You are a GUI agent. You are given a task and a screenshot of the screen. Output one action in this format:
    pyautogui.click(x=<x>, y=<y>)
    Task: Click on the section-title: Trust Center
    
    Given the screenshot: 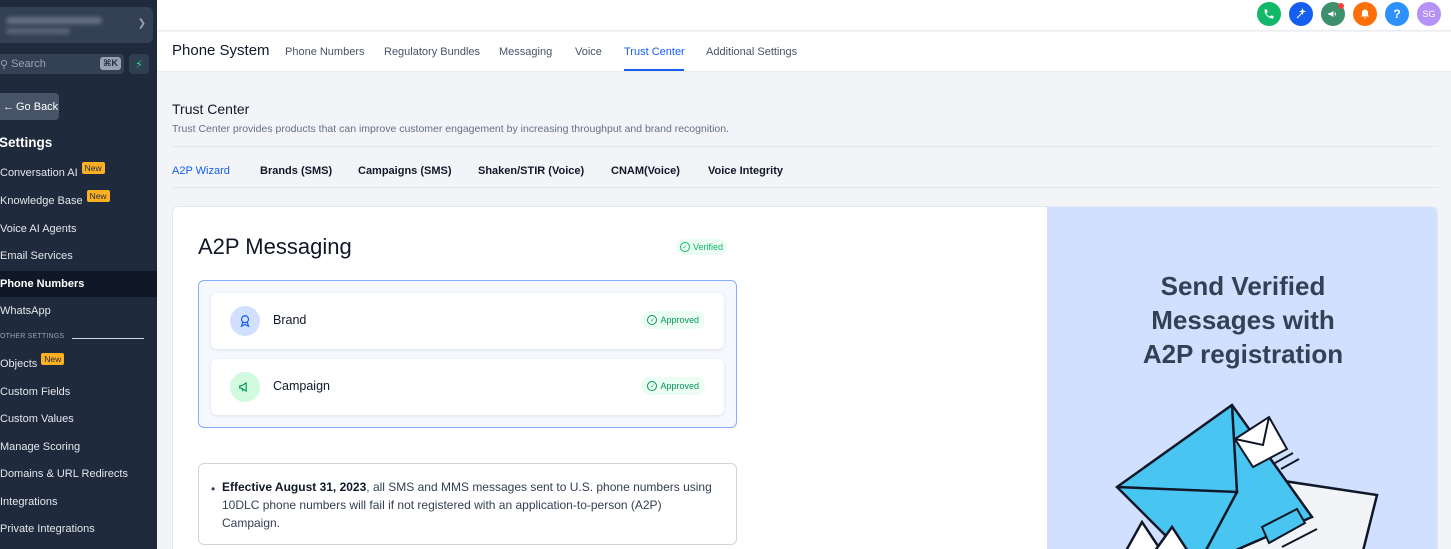 What is the action you would take?
    pyautogui.click(x=211, y=109)
    